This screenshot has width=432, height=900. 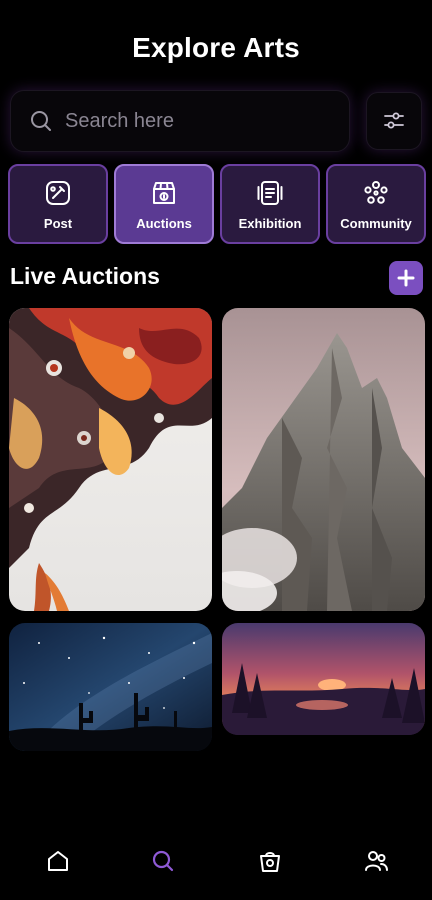 What do you see at coordinates (164, 192) in the screenshot?
I see `auction-store-icon` at bounding box center [164, 192].